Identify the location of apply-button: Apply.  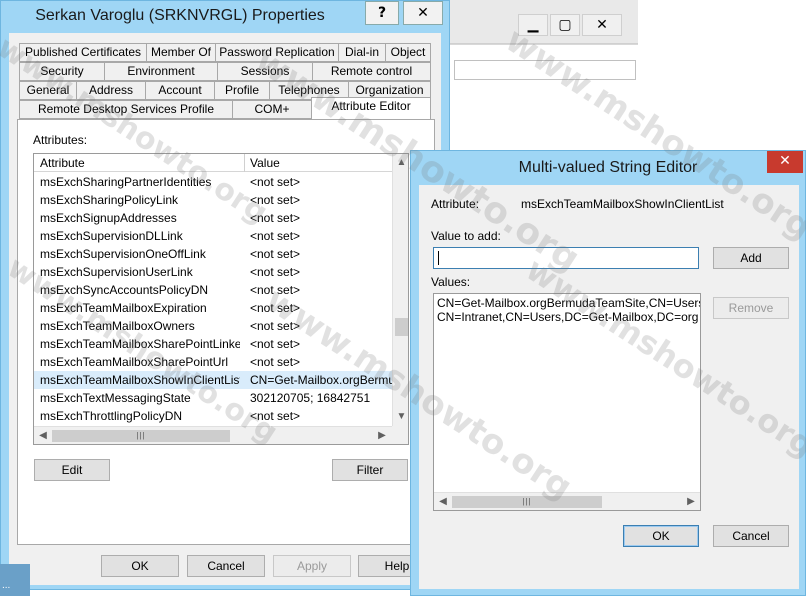
(312, 566).